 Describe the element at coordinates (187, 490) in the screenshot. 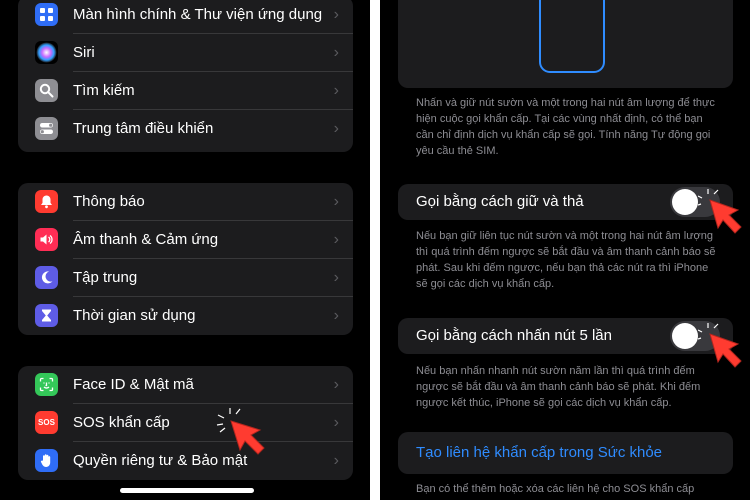

I see `home-indicator` at that location.